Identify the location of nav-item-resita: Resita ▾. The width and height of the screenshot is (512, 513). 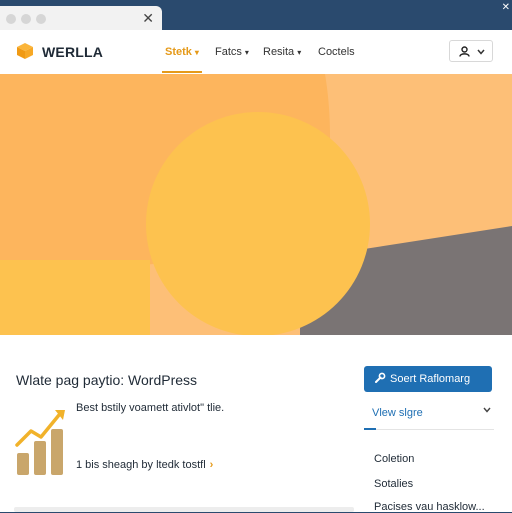
(282, 52).